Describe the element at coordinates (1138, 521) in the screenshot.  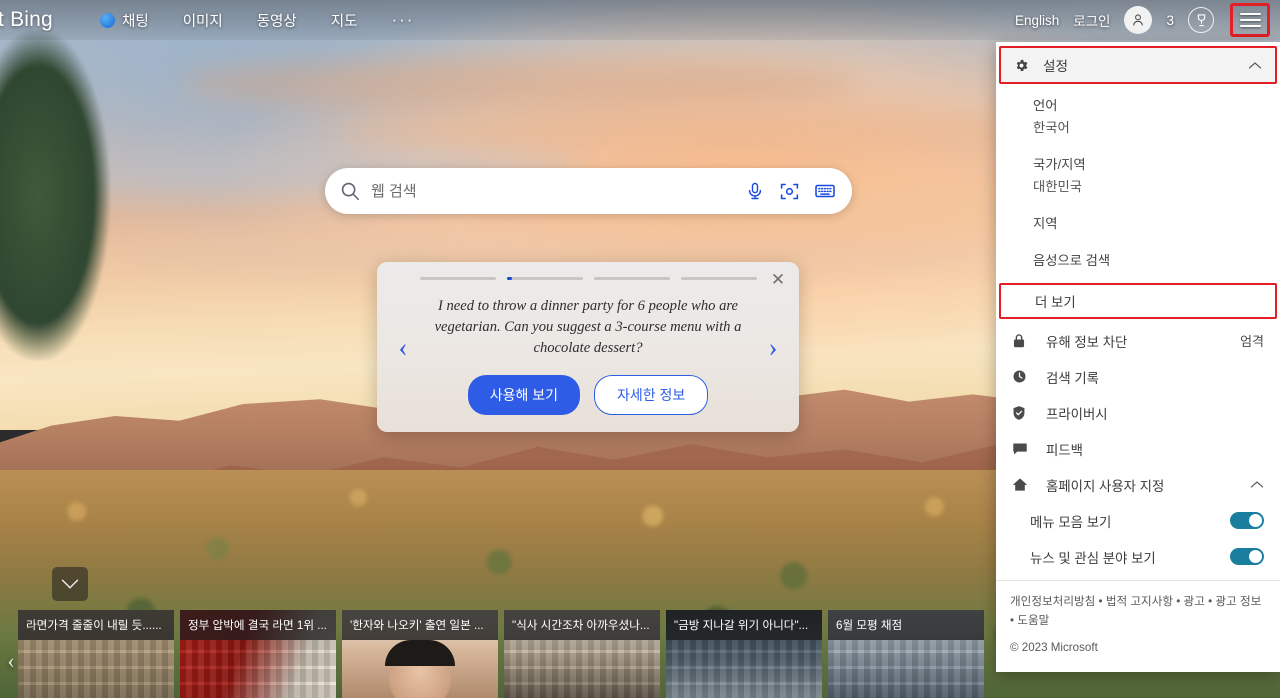
I see `toggle-row-menu-bar: 메뉴 모음 보기` at that location.